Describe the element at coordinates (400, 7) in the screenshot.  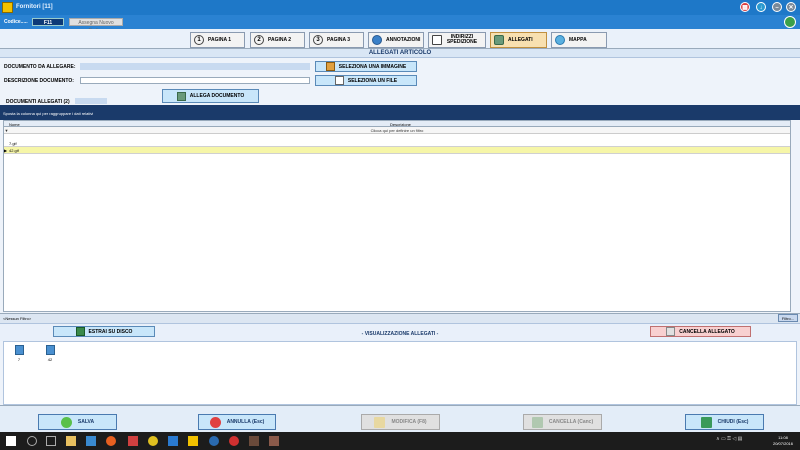
I see `window-titlebar: Fornitori [11] ▦ ↓ – ✕` at that location.